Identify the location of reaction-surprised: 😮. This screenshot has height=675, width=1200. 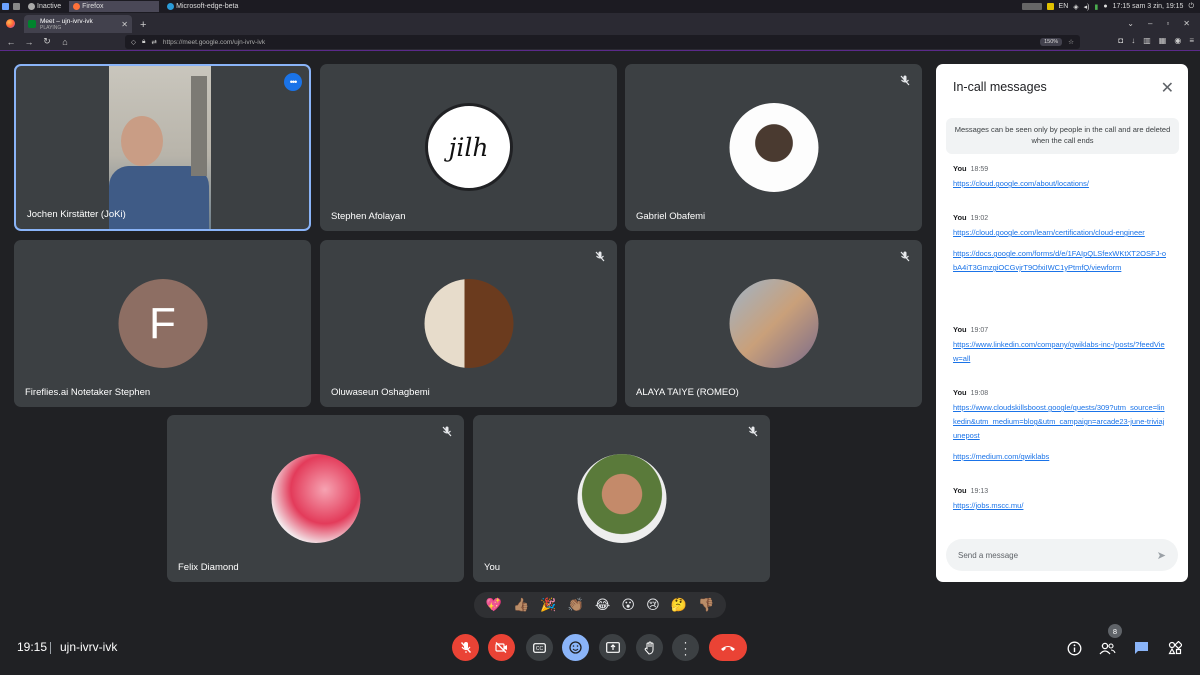
(628, 605).